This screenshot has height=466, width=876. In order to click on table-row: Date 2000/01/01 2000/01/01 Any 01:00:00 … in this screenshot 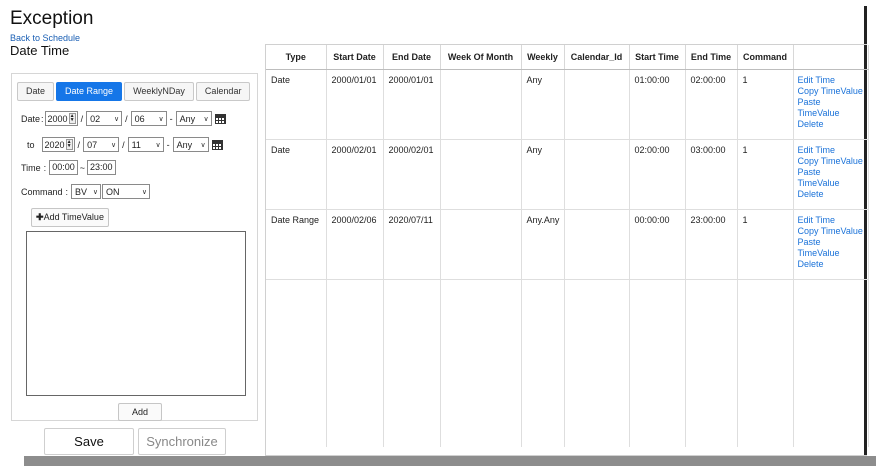, I will do `click(567, 104)`.